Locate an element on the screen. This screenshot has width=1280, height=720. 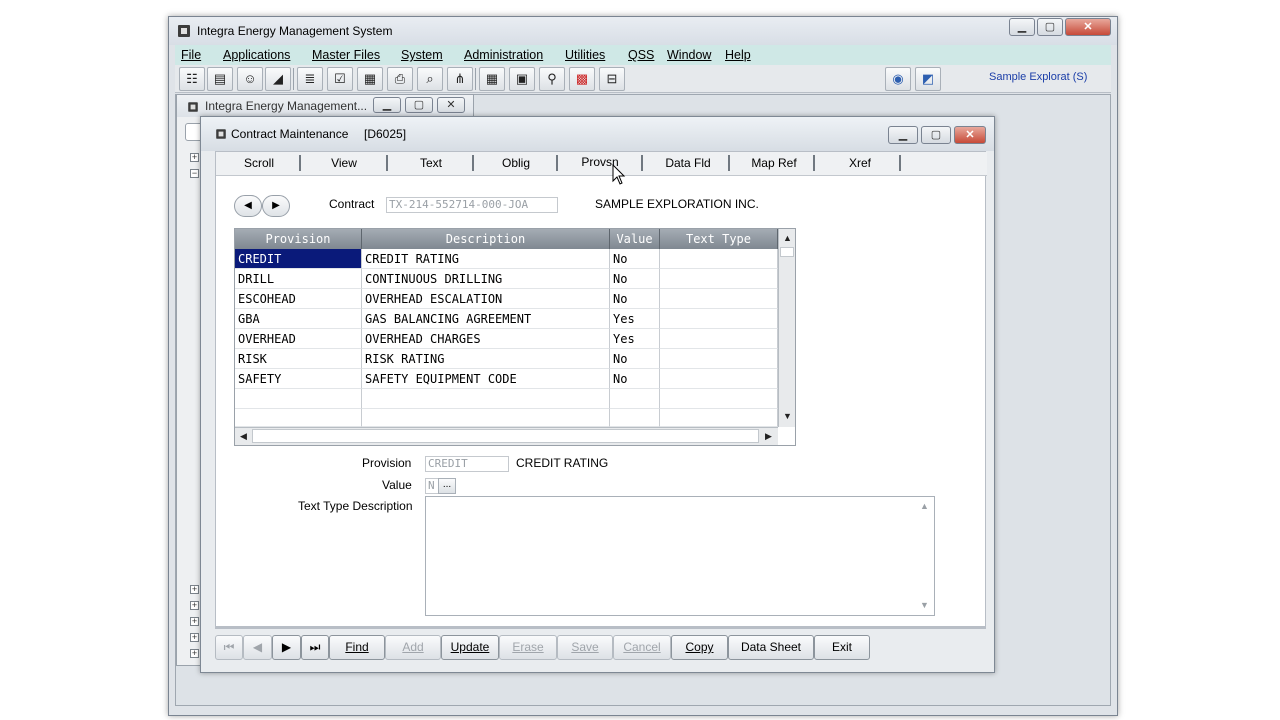
menu-administration: Administration is located at coordinates (503, 55).